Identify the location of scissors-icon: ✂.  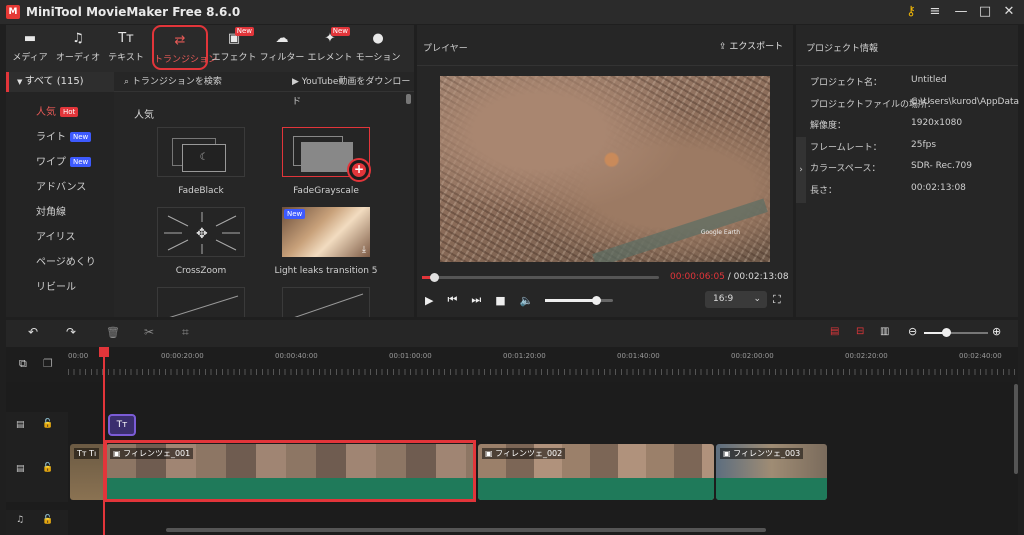
(149, 332).